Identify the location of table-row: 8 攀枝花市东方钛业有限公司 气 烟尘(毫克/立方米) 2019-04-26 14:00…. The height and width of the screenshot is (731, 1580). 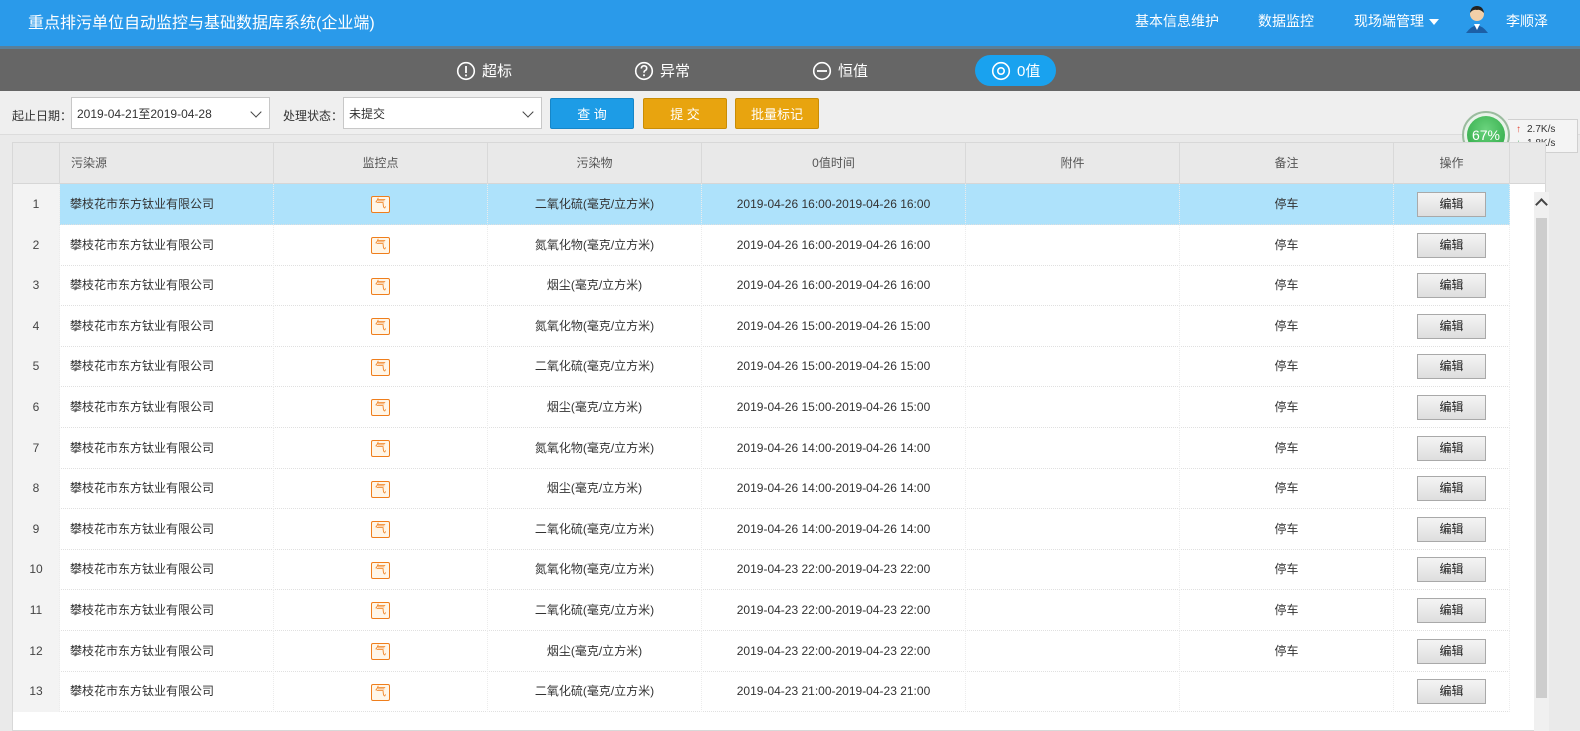
(761, 489).